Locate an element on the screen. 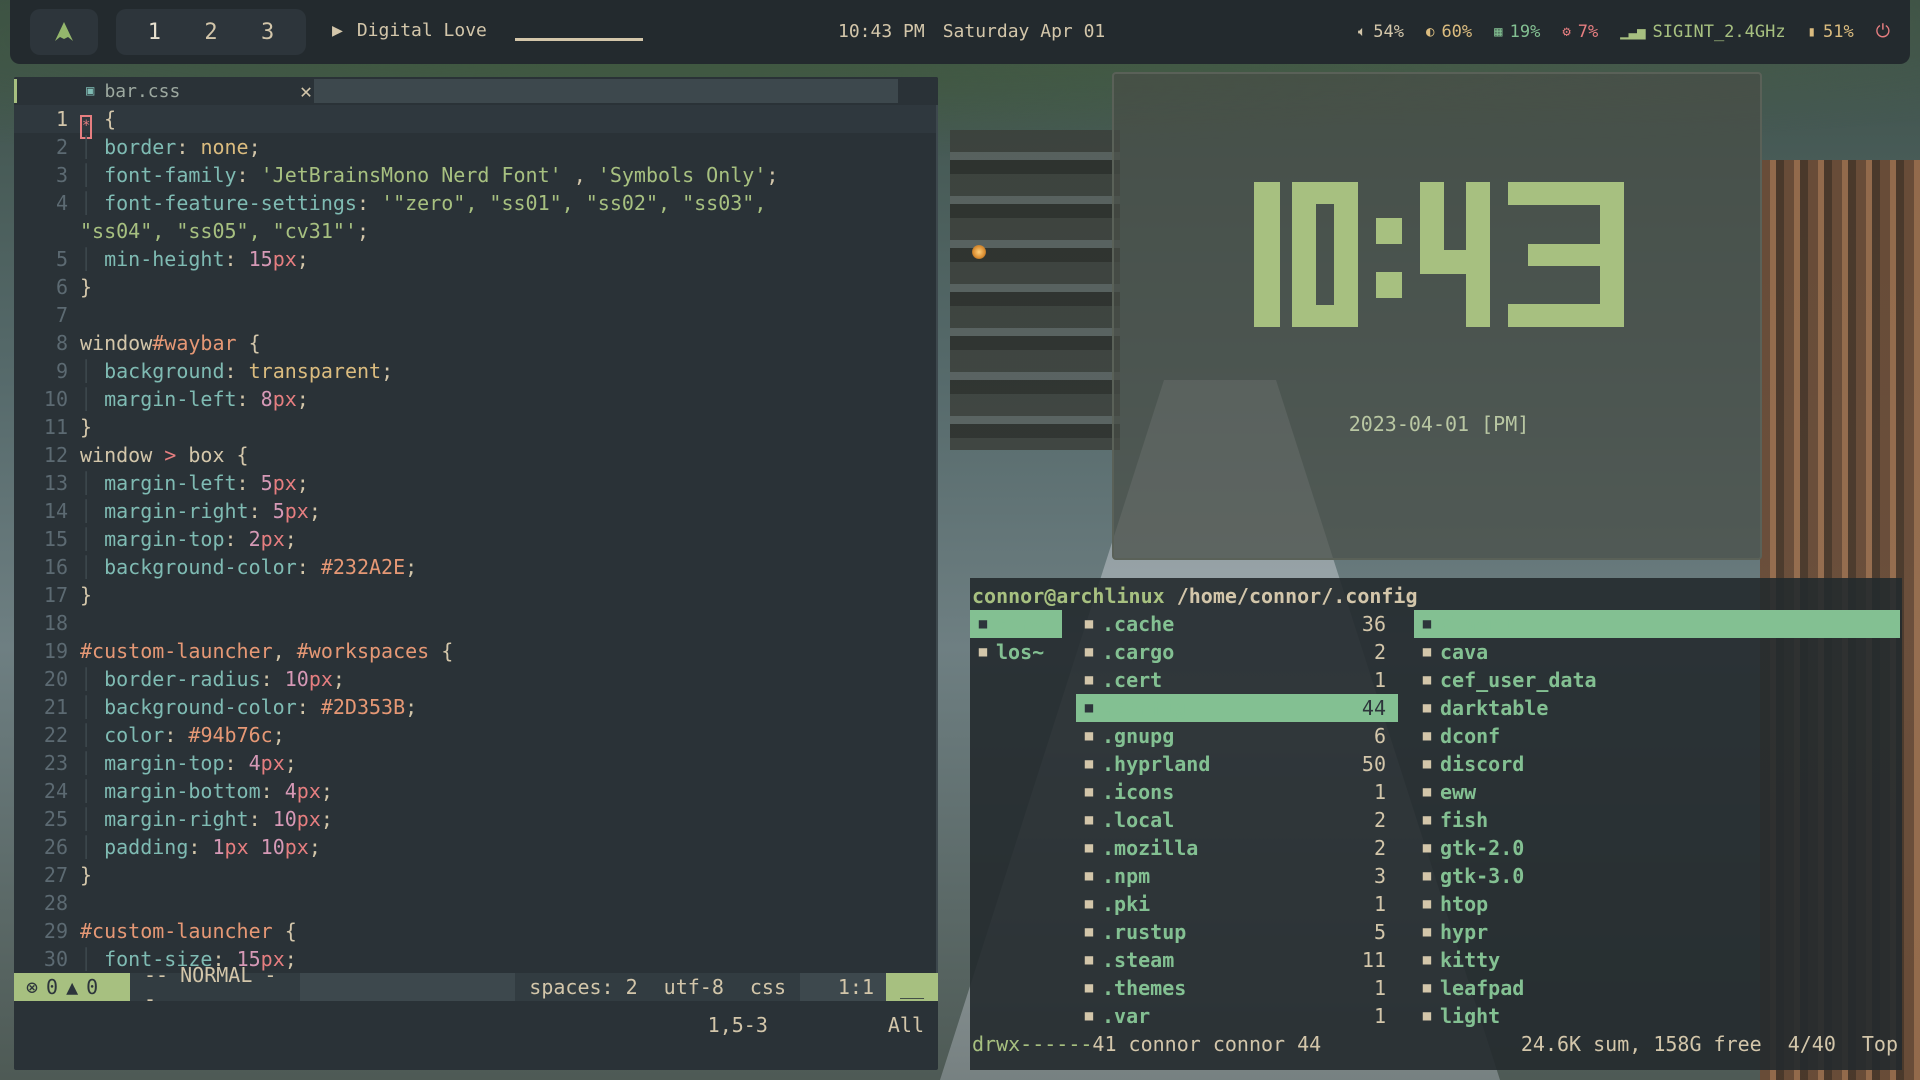 The image size is (1920, 1080). fm-entry-name: .rustup is located at coordinates (1144, 932).